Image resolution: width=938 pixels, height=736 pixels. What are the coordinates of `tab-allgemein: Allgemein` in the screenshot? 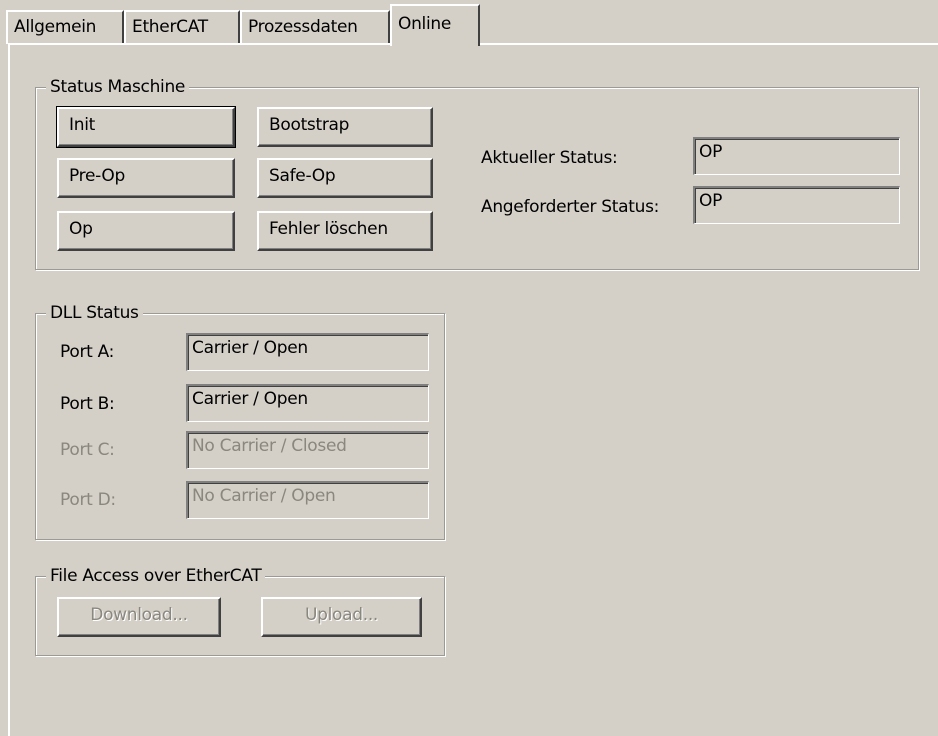 It's located at (65, 27).